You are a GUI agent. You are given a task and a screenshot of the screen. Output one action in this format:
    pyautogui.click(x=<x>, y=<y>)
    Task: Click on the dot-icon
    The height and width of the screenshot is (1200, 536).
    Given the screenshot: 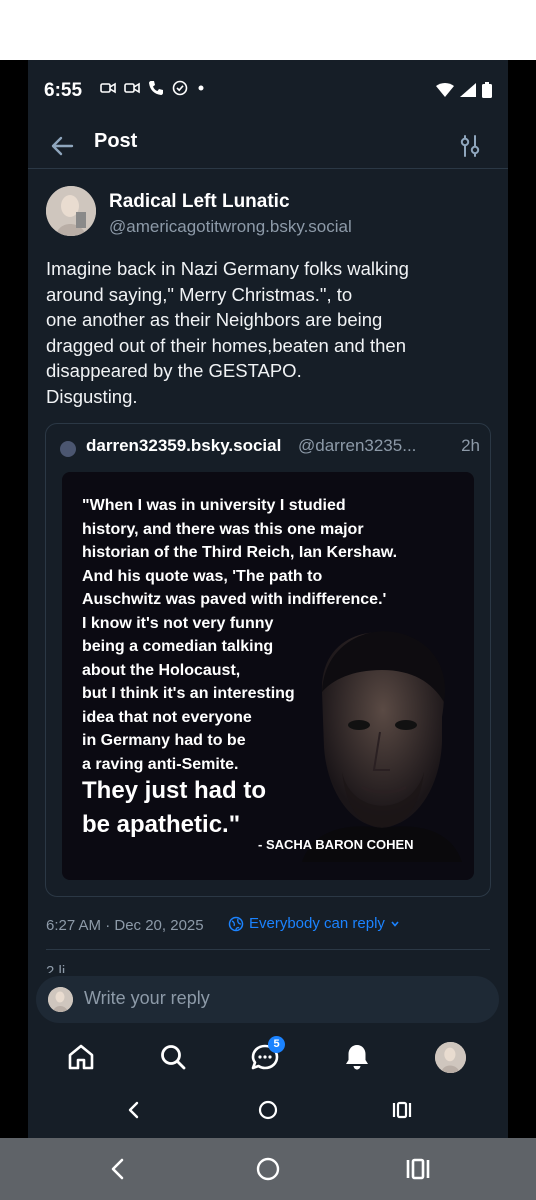 What is the action you would take?
    pyautogui.click(x=201, y=88)
    